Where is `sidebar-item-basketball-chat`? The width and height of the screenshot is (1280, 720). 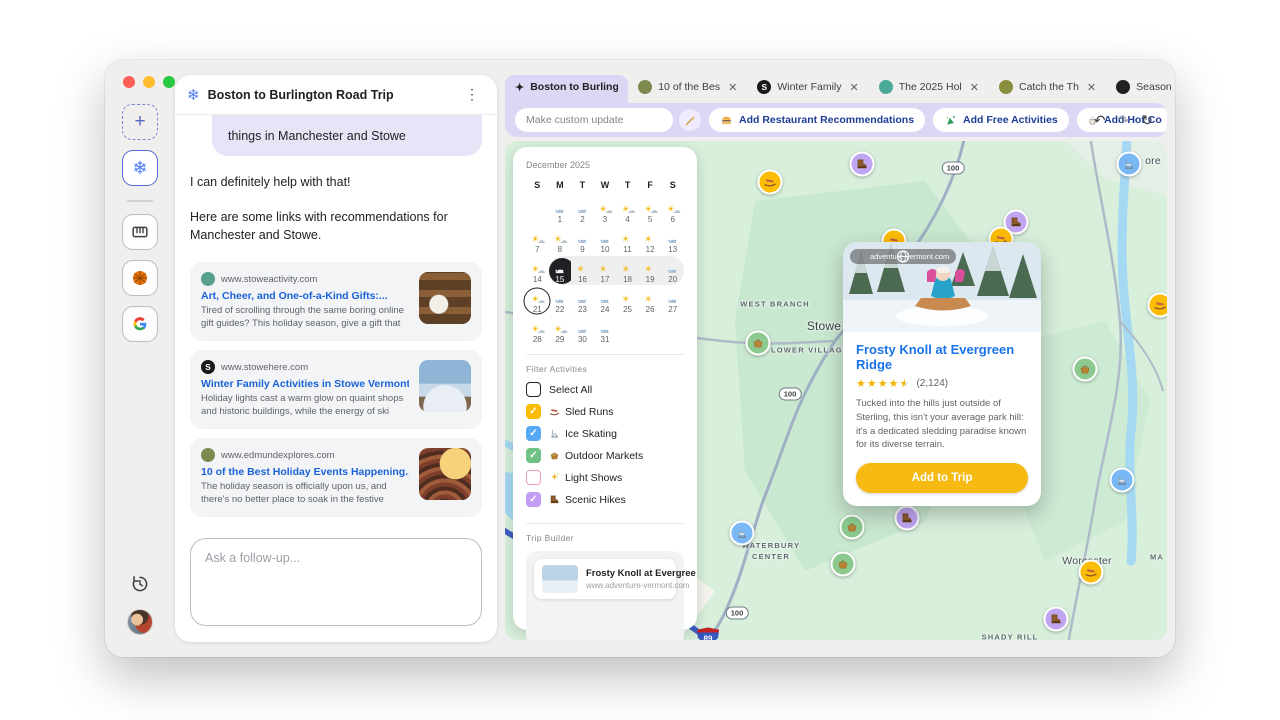
sidebar-item-basketball-chat is located at coordinates (140, 278).